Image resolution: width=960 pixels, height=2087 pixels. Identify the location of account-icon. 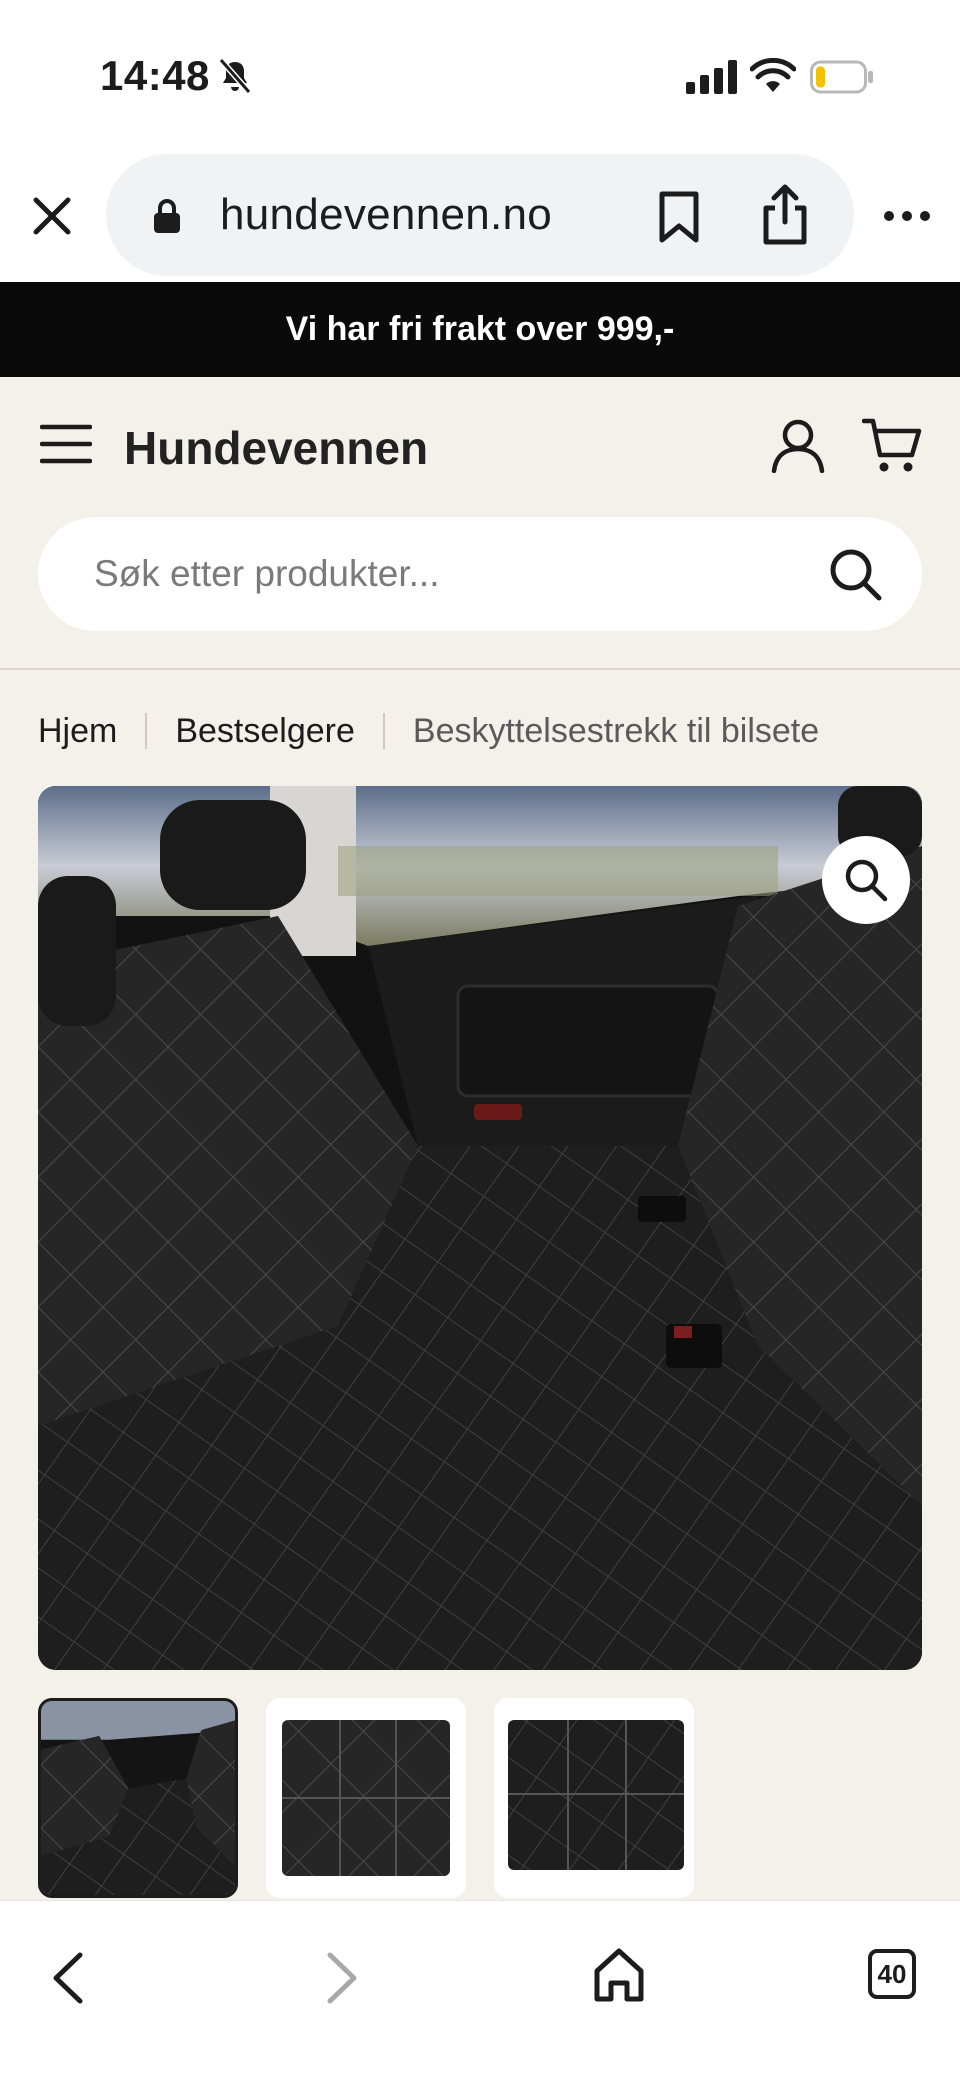
(798, 445).